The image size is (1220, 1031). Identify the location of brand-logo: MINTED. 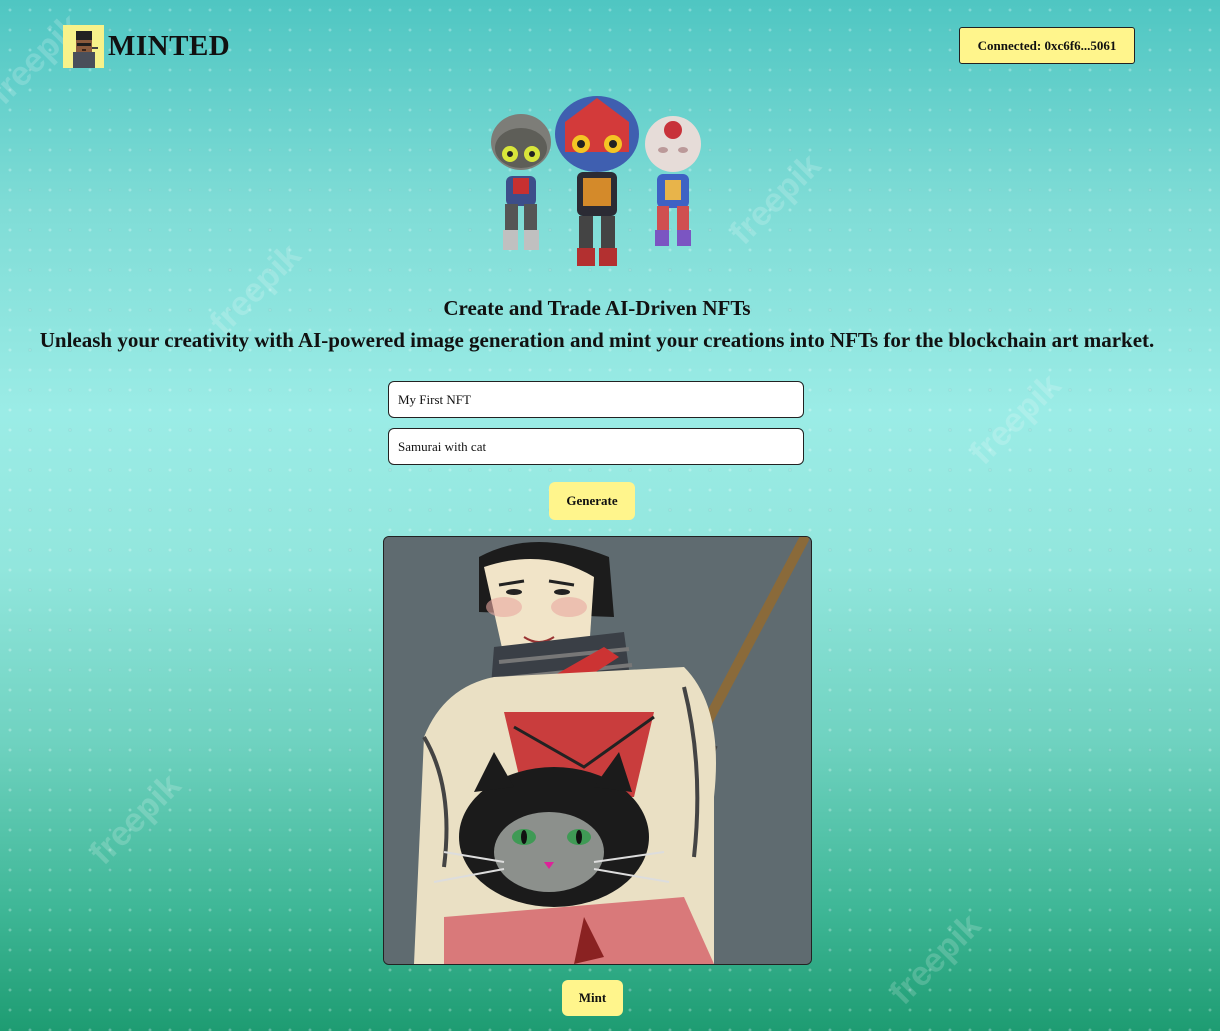
(146, 46).